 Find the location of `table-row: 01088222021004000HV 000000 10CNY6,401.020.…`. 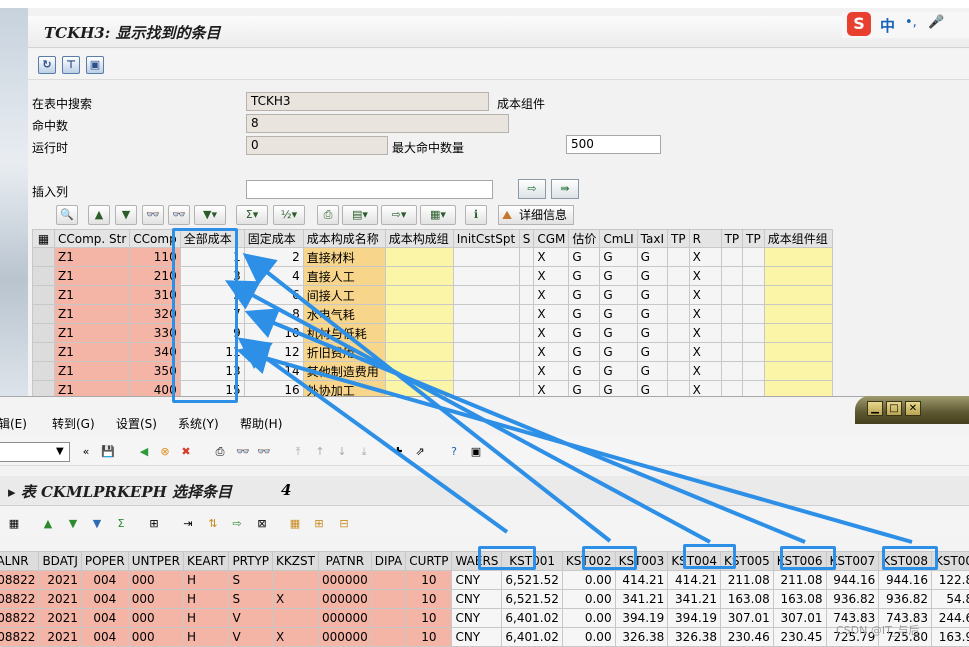

table-row: 01088222021004000HV 000000 10CNY6,401.020.… is located at coordinates (484, 618).